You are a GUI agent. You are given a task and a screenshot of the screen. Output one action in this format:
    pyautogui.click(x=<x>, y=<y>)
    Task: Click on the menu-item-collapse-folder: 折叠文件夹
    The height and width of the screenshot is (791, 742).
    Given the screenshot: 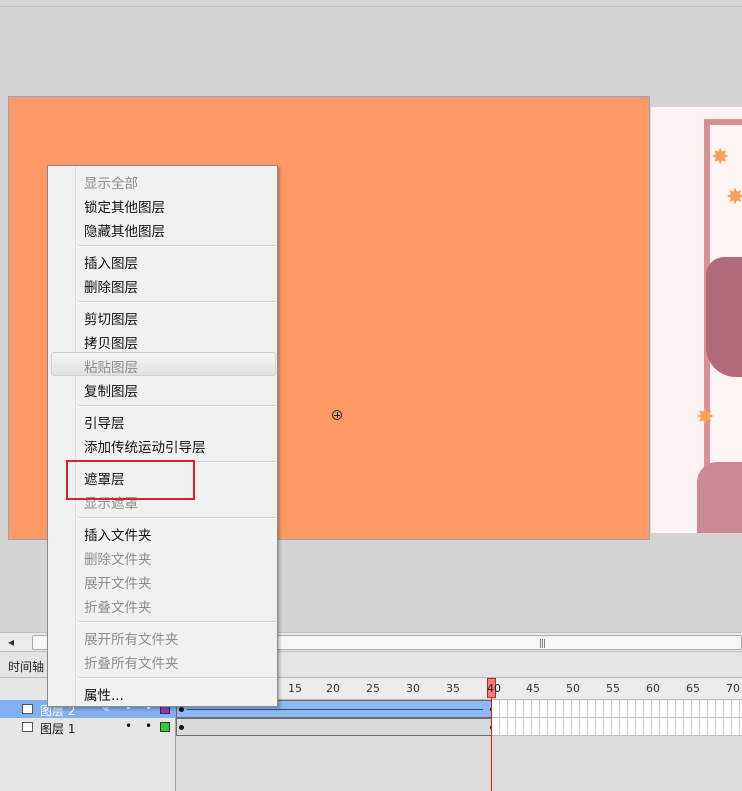 What is the action you would take?
    pyautogui.click(x=118, y=608)
    